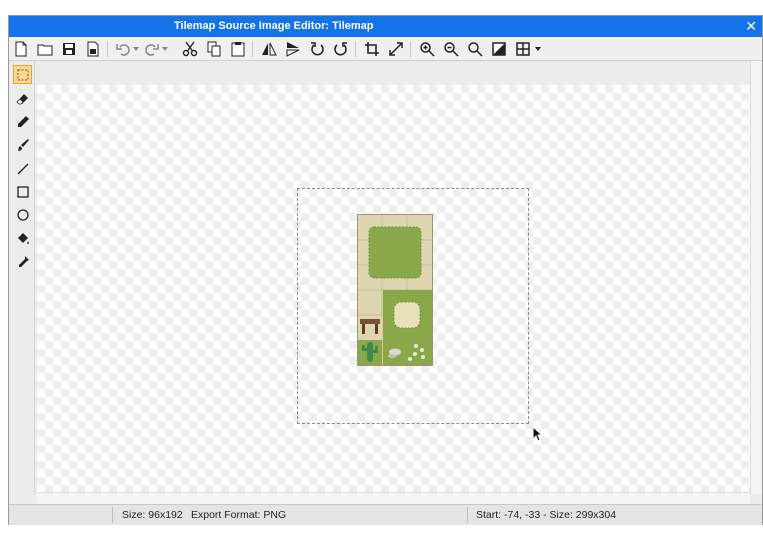 This screenshot has height=541, width=763. What do you see at coordinates (69, 49) in the screenshot?
I see `save-icon` at bounding box center [69, 49].